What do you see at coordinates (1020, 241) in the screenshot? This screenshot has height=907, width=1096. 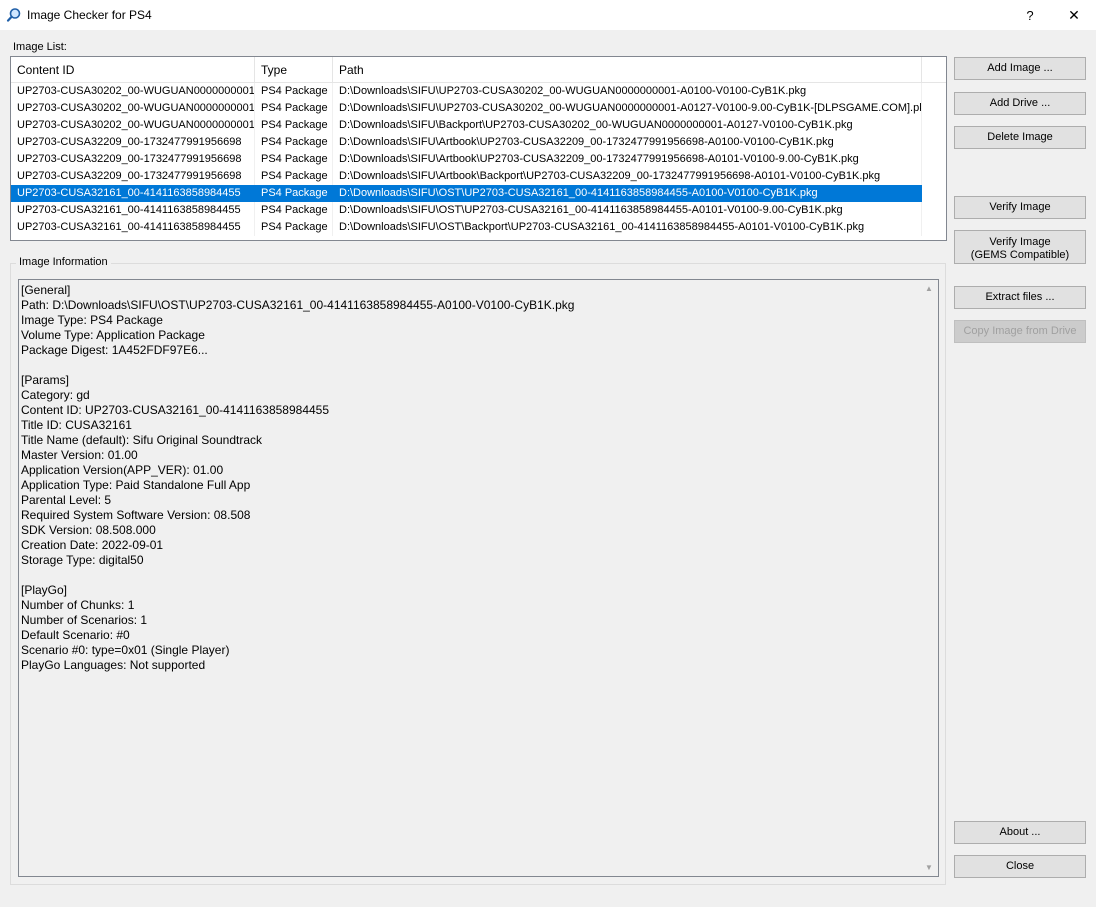 I see `verify-gems-line1: Verify Image` at bounding box center [1020, 241].